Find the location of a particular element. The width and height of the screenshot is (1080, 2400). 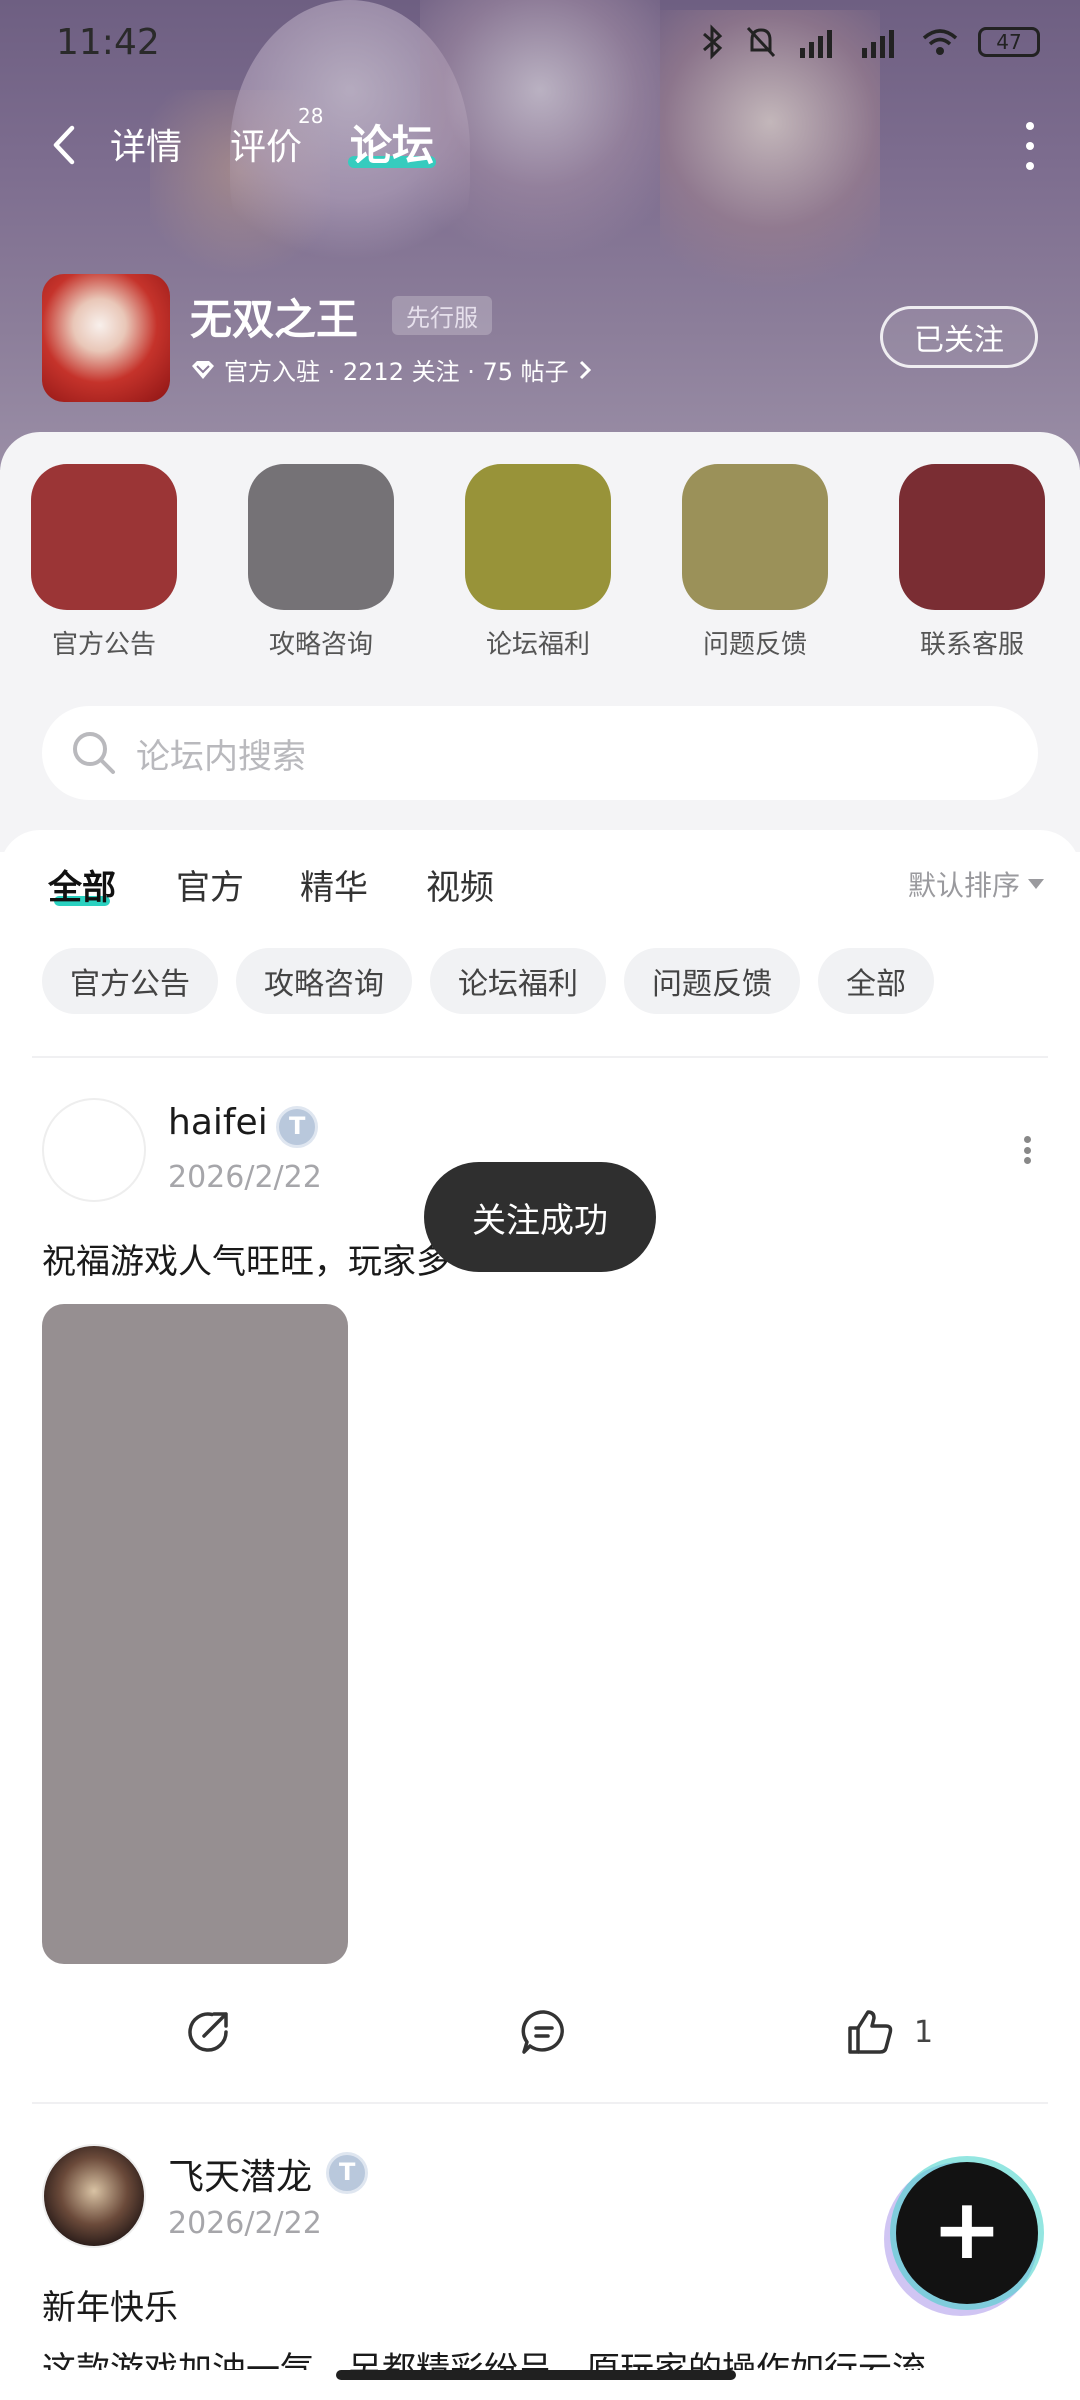

feed-tab-official: 官方 is located at coordinates (210, 884).